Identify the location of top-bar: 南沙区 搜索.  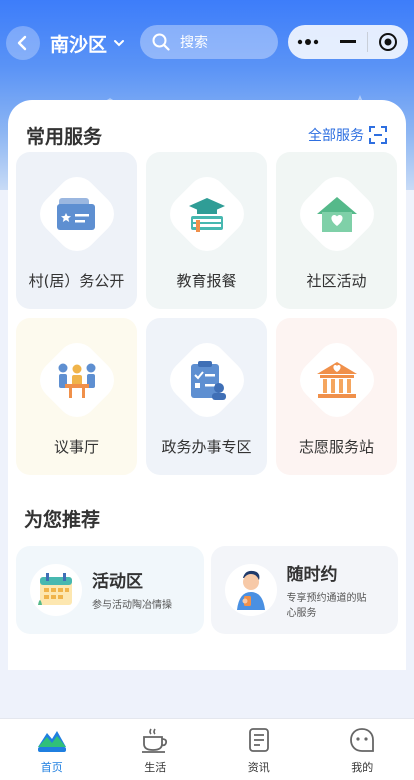
(207, 42).